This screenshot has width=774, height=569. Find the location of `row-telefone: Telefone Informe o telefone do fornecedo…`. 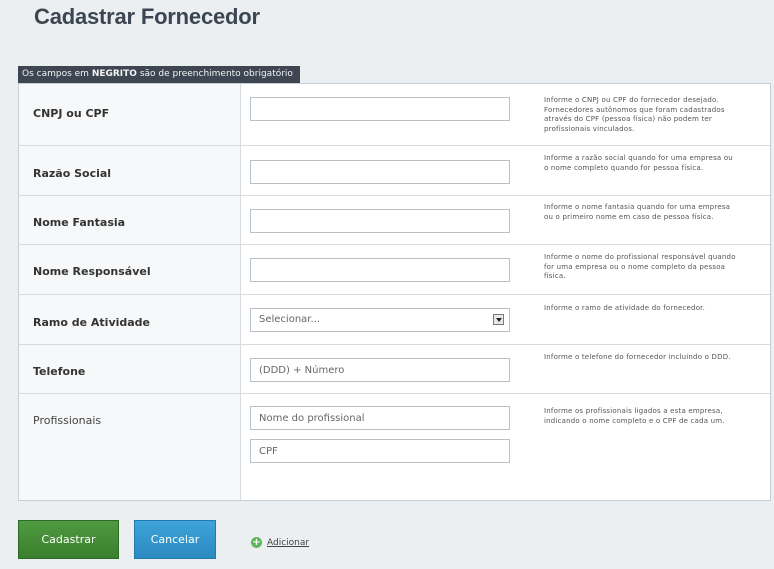

row-telefone: Telefone Informe o telefone do fornecedo… is located at coordinates (394, 369).